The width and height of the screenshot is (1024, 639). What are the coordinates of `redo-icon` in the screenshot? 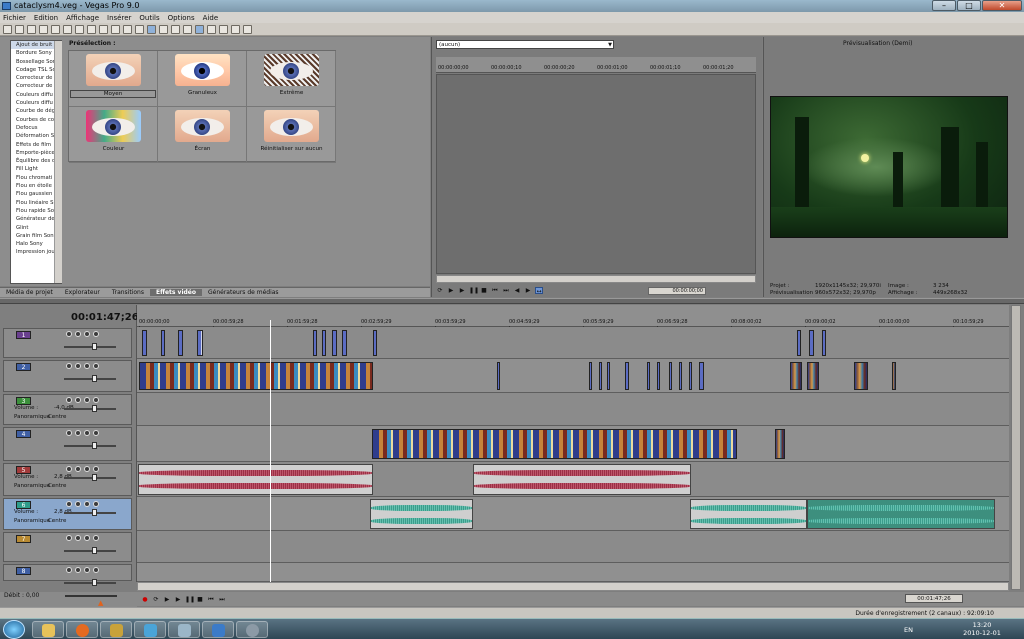 It's located at (127, 29).